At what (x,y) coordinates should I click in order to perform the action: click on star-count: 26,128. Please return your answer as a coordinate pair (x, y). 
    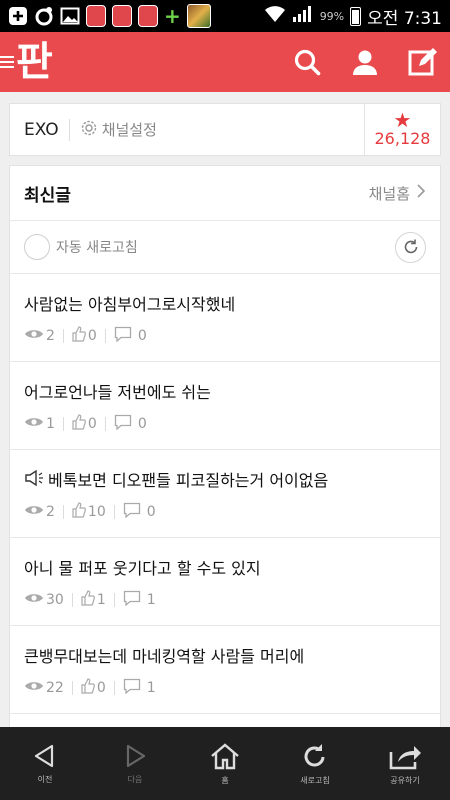
    Looking at the image, I should click on (402, 138).